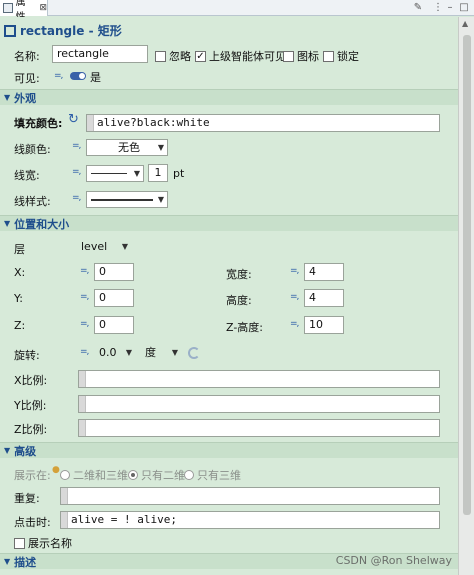 This screenshot has width=474, height=575. What do you see at coordinates (240, 56) in the screenshot?
I see `parent-visible-checkbox: ✓ 上级智能体可见` at bounding box center [240, 56].